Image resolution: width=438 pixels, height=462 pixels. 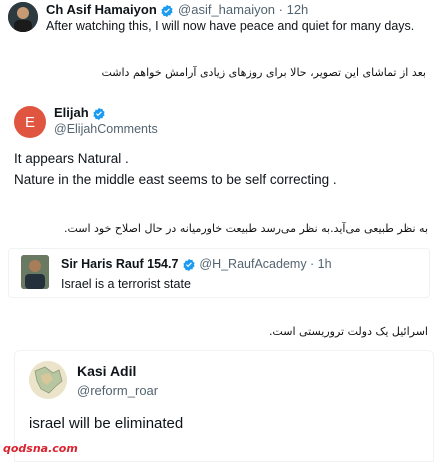 What do you see at coordinates (243, 9) in the screenshot?
I see `handle-and-time: @asif_hamaiyon · 12h` at bounding box center [243, 9].